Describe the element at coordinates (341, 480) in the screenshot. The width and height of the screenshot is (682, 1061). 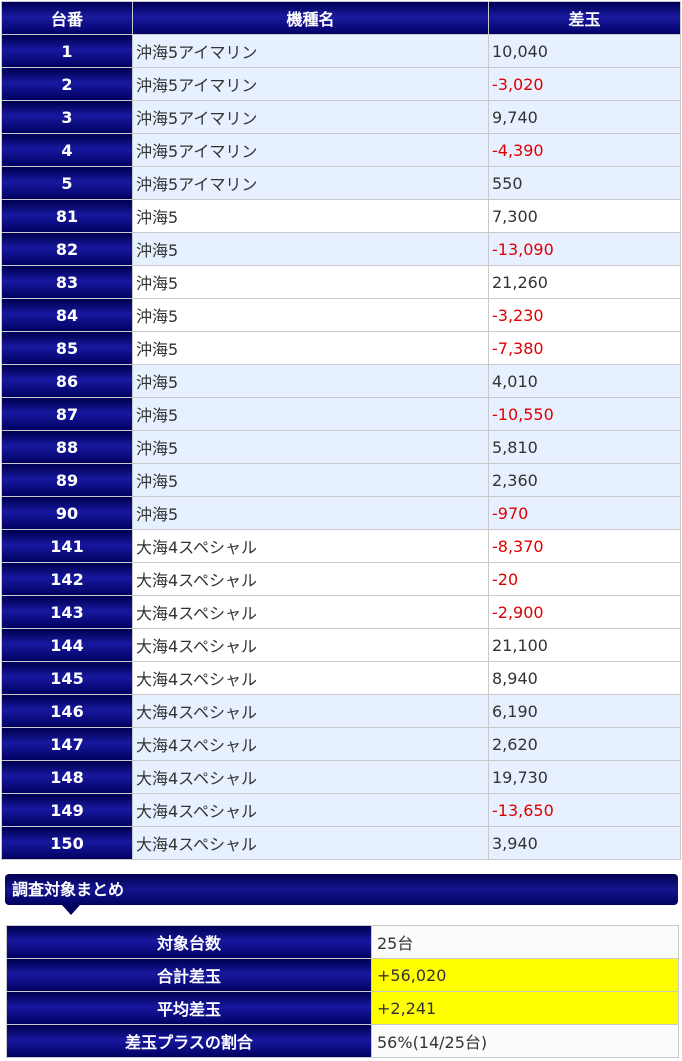
I see `table-row: 89 沖海5 2,360` at that location.